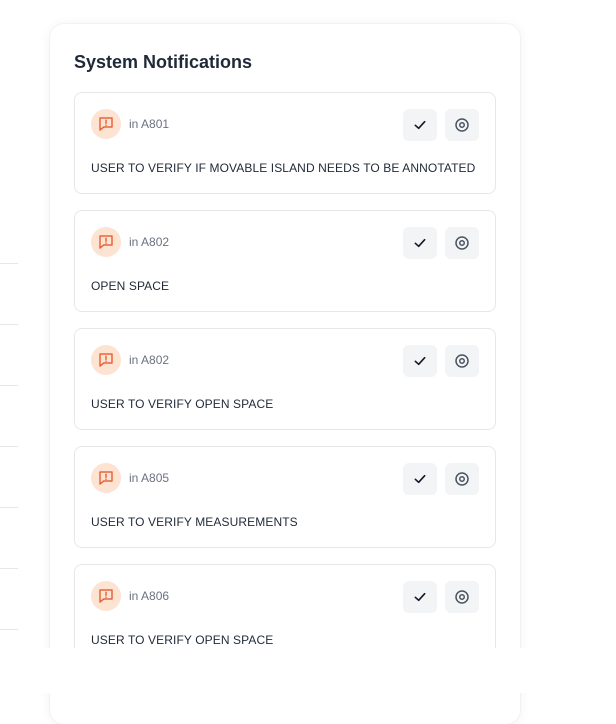  Describe the element at coordinates (9, 346) in the screenshot. I see `background-row-dividers` at that location.